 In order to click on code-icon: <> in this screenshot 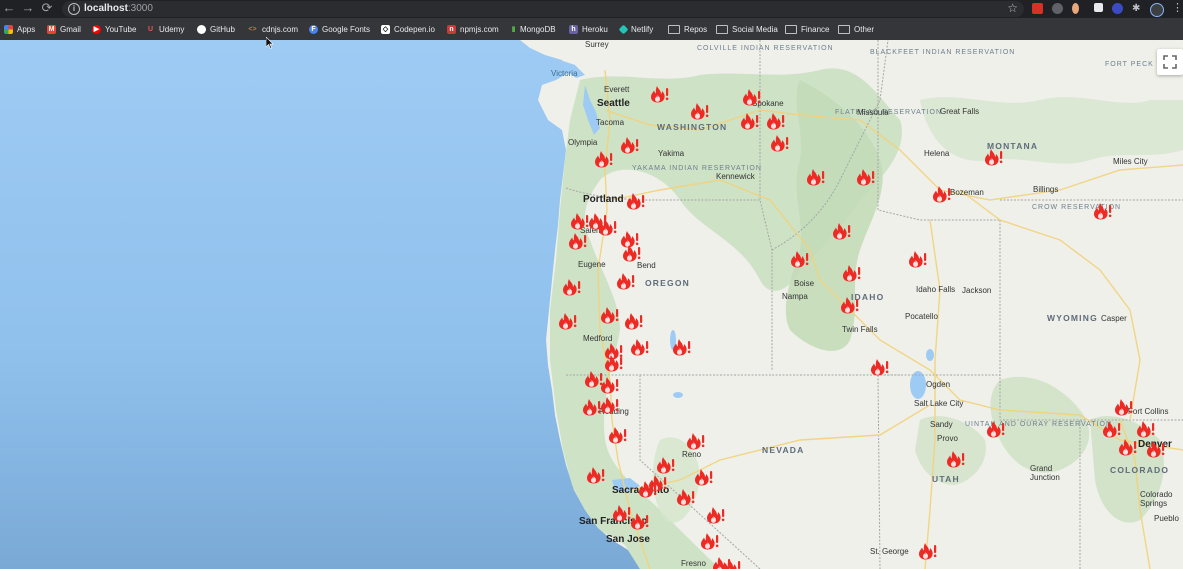, I will do `click(252, 29)`.